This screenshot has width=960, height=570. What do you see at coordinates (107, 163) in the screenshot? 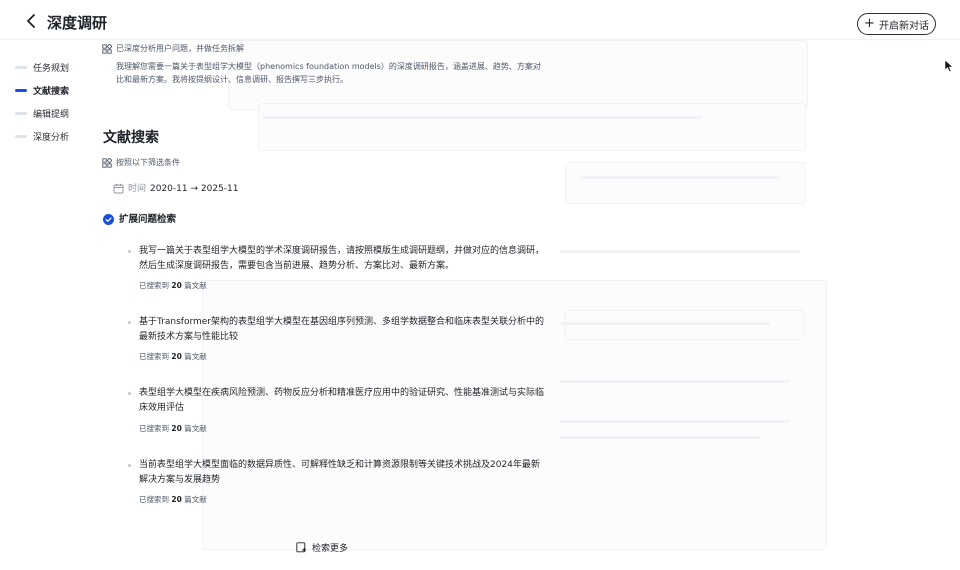
I see `filter-icon` at bounding box center [107, 163].